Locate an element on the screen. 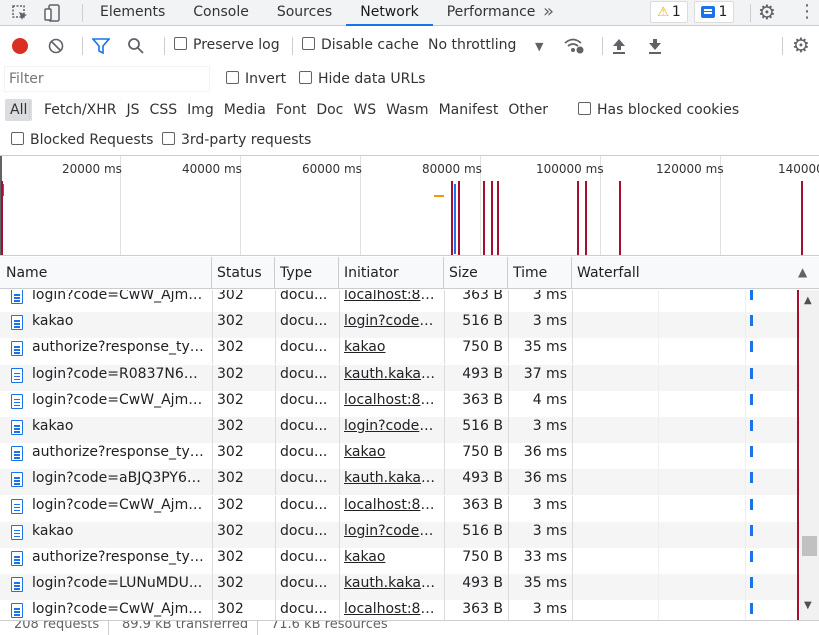 The height and width of the screenshot is (635, 819). issues-badge: 1 is located at coordinates (714, 12).